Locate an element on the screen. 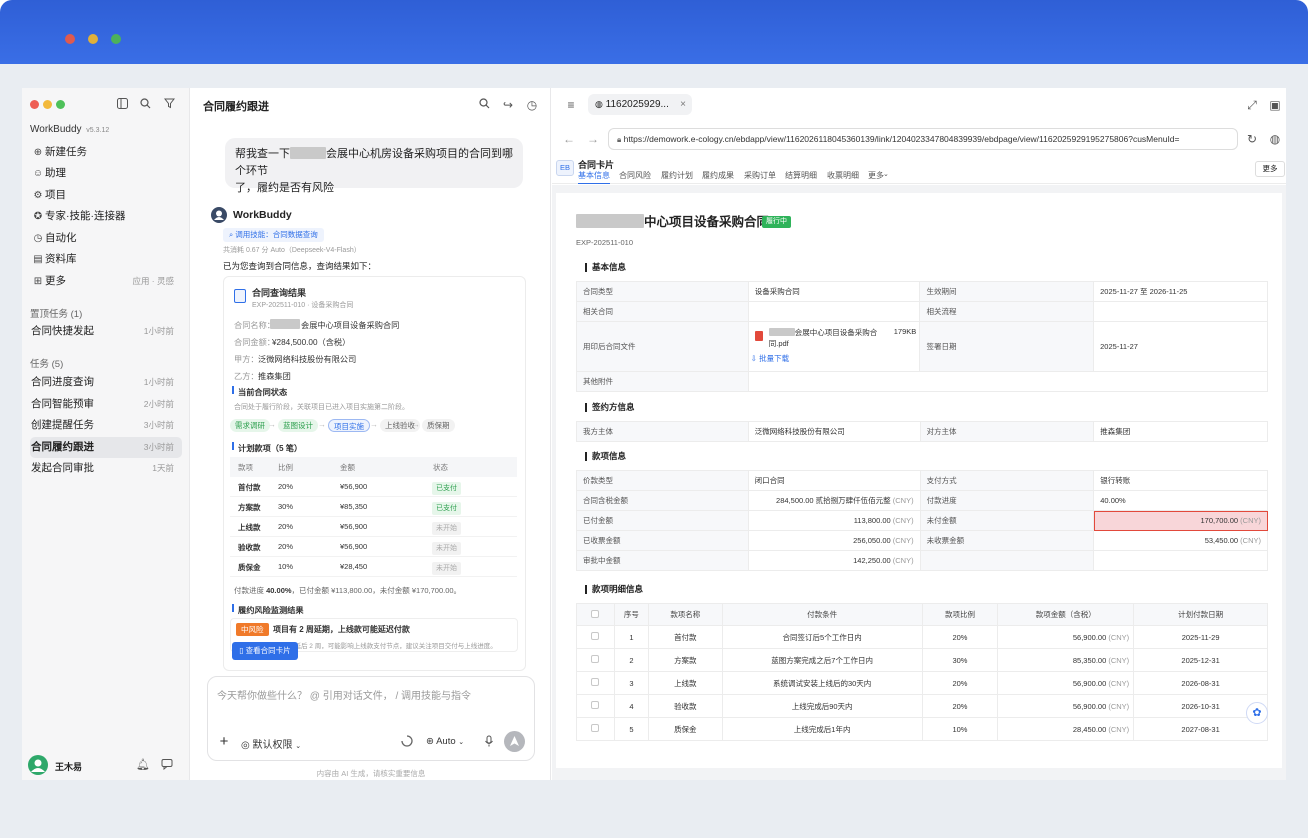 The height and width of the screenshot is (838, 1308). card-tab: 履约成果 is located at coordinates (718, 175).